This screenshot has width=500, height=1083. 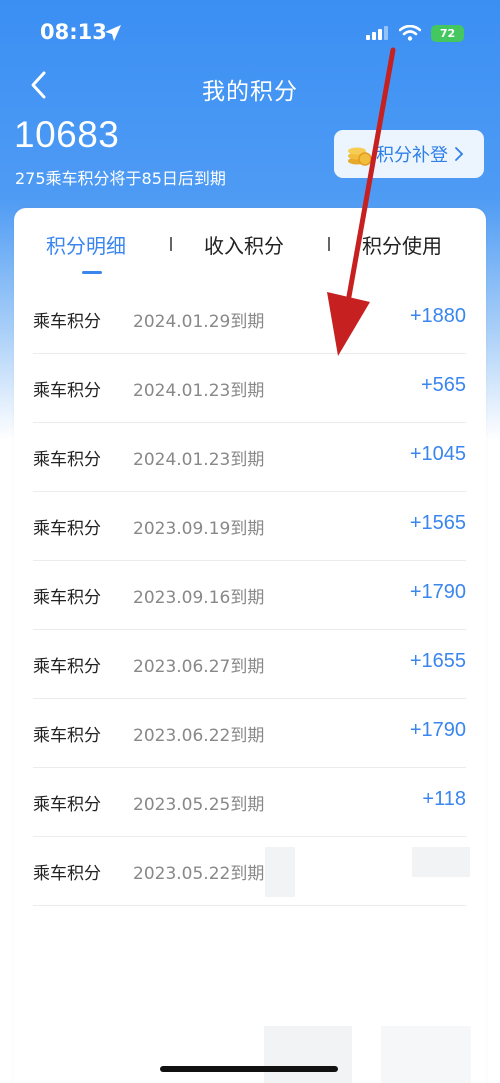 I want to click on list-item: 乘车积分 2023.09.16到期 +1790, so click(x=249, y=595).